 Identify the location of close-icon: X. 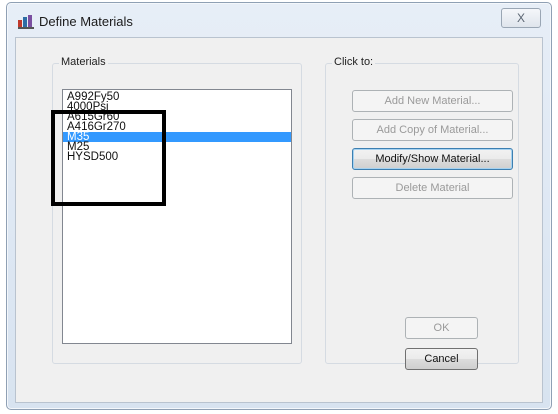
(520, 18).